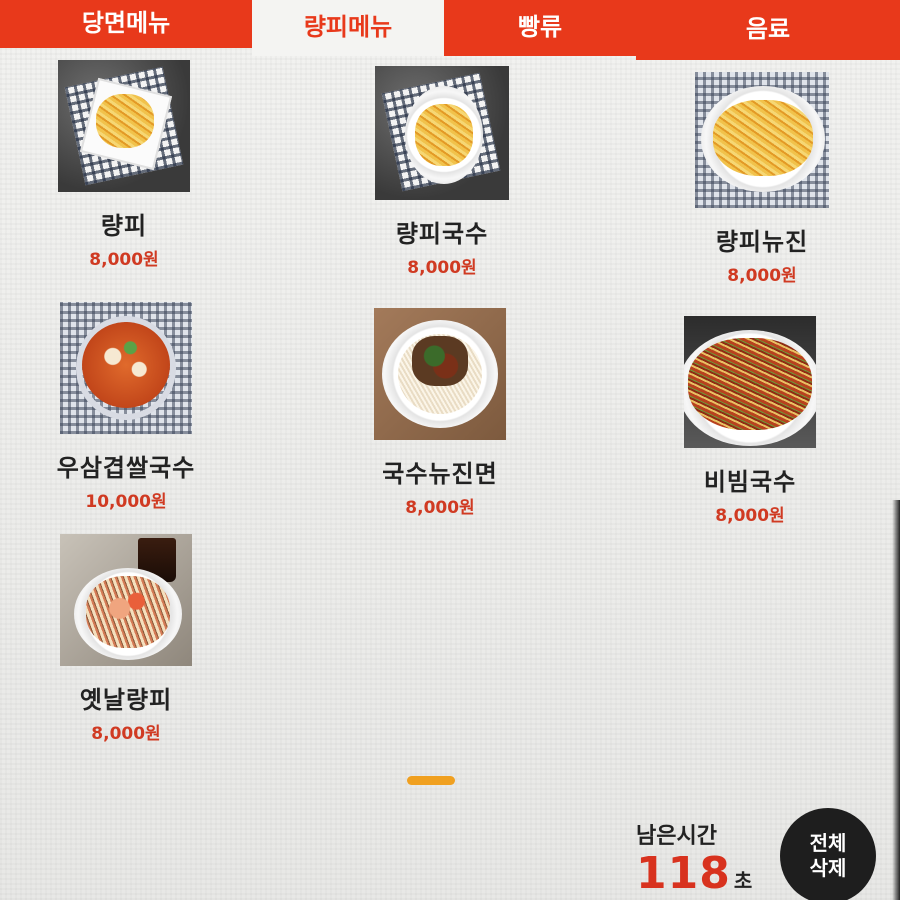 This screenshot has width=900, height=900. I want to click on tab-drinks: 음료, so click(768, 30).